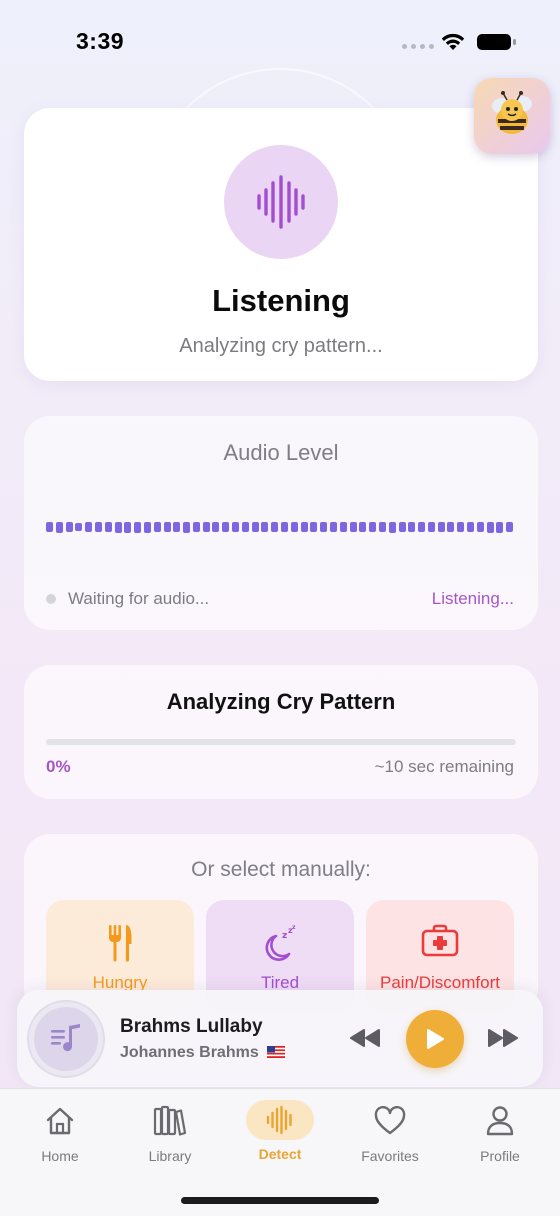 The width and height of the screenshot is (560, 1216). What do you see at coordinates (440, 940) in the screenshot?
I see `first-aid-icon` at bounding box center [440, 940].